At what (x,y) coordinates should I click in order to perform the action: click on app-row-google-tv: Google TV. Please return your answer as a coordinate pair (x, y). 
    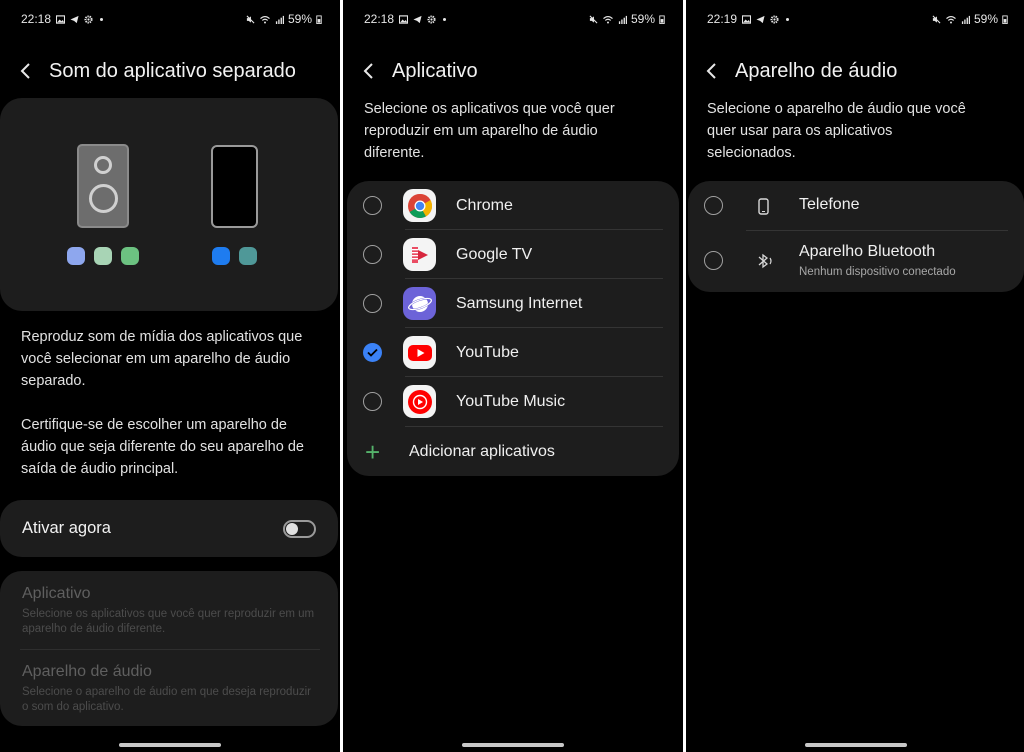
    Looking at the image, I should click on (513, 254).